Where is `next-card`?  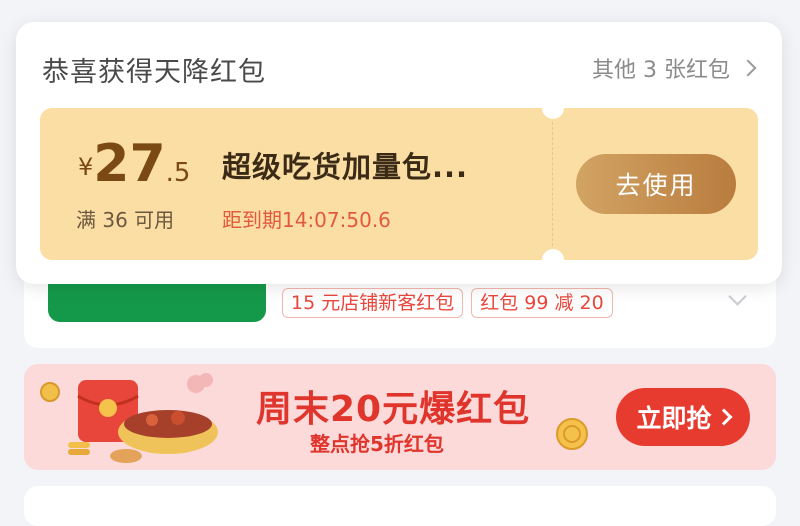 next-card is located at coordinates (400, 506).